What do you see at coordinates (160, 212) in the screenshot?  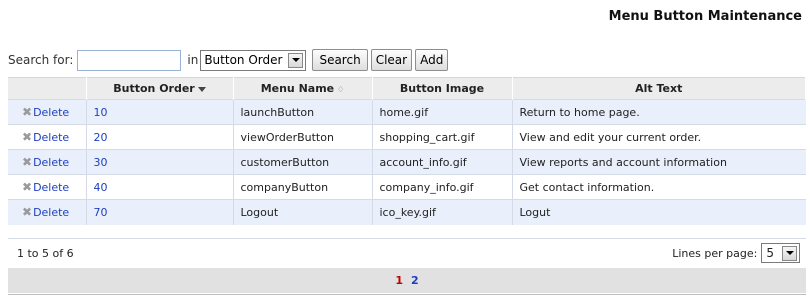 I see `cell-button-order: 70` at bounding box center [160, 212].